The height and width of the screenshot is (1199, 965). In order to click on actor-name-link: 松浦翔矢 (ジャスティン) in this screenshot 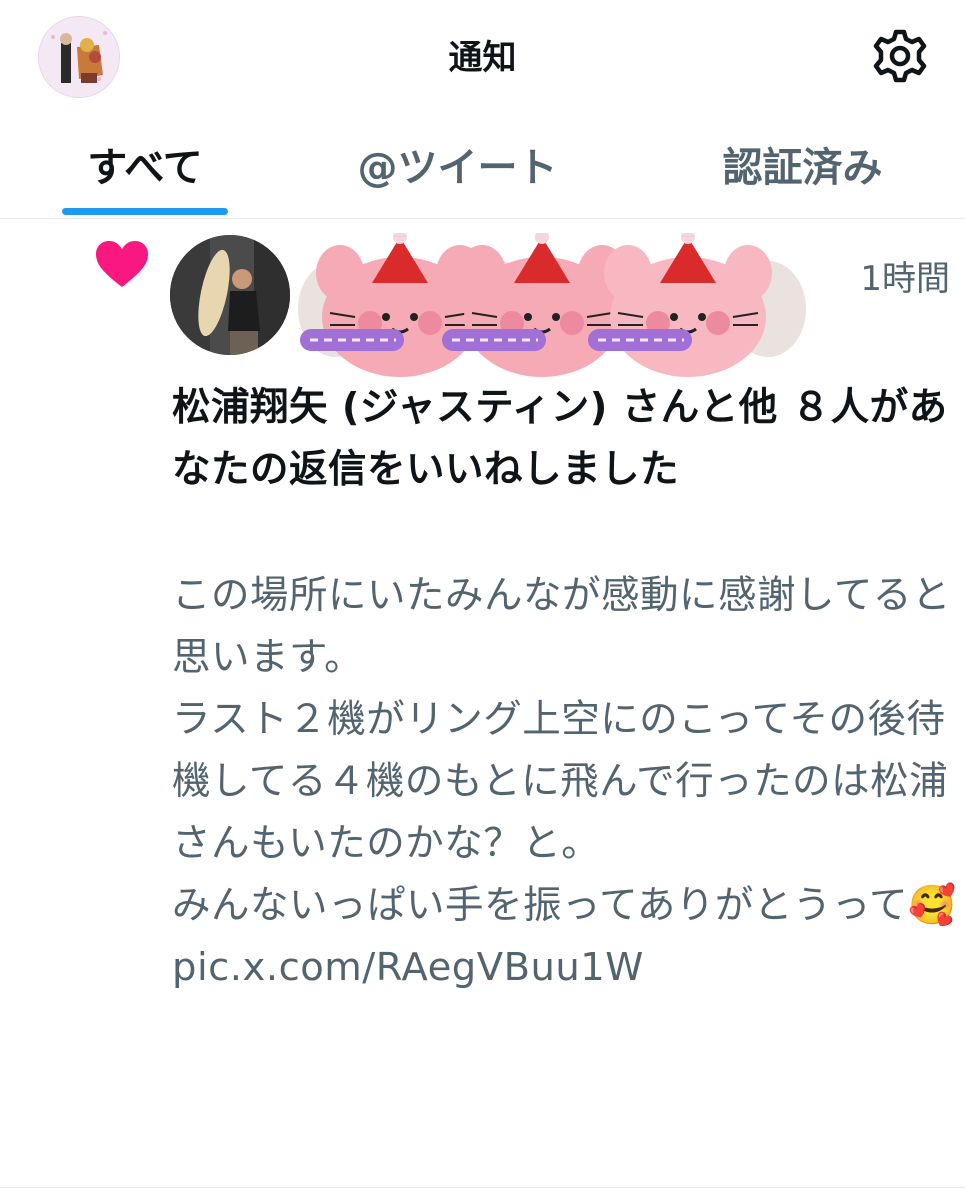, I will do `click(390, 407)`.